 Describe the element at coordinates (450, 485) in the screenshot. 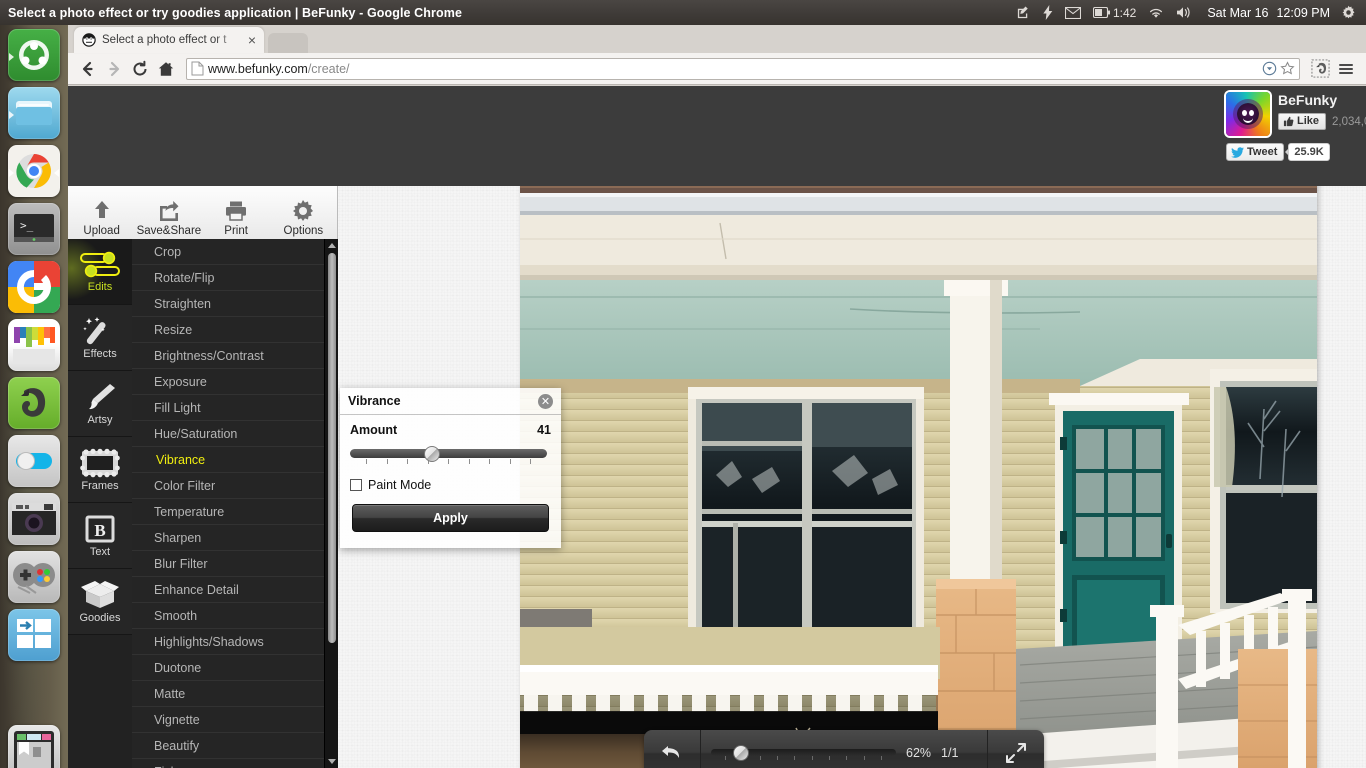

I see `paint-mode-checkbox: Paint Mode` at that location.